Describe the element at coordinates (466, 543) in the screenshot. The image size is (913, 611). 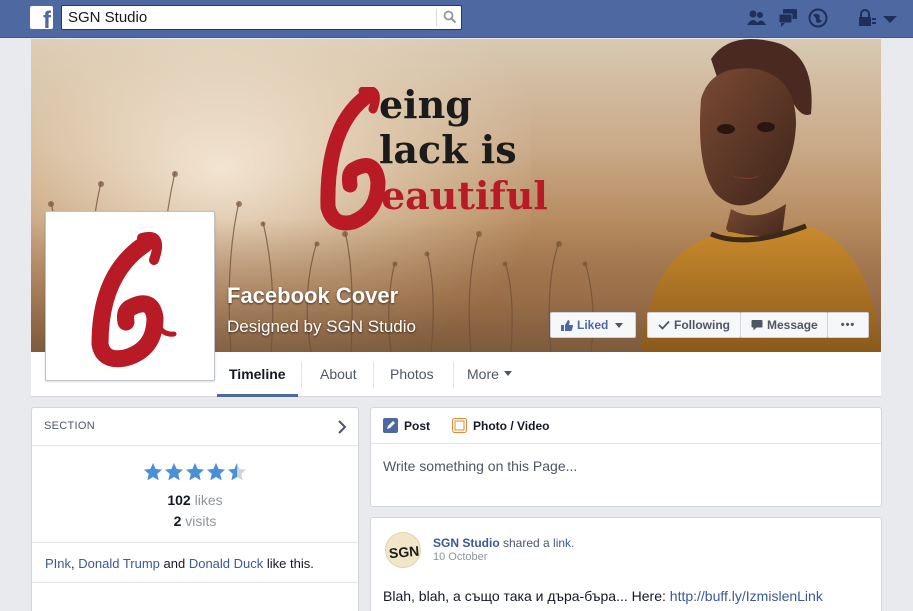
I see `post-author-link: SGN Studio` at that location.